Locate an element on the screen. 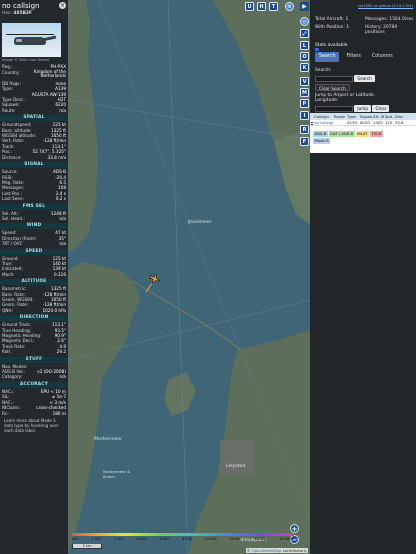  detail-value: 29.2 is located at coordinates (61, 352).